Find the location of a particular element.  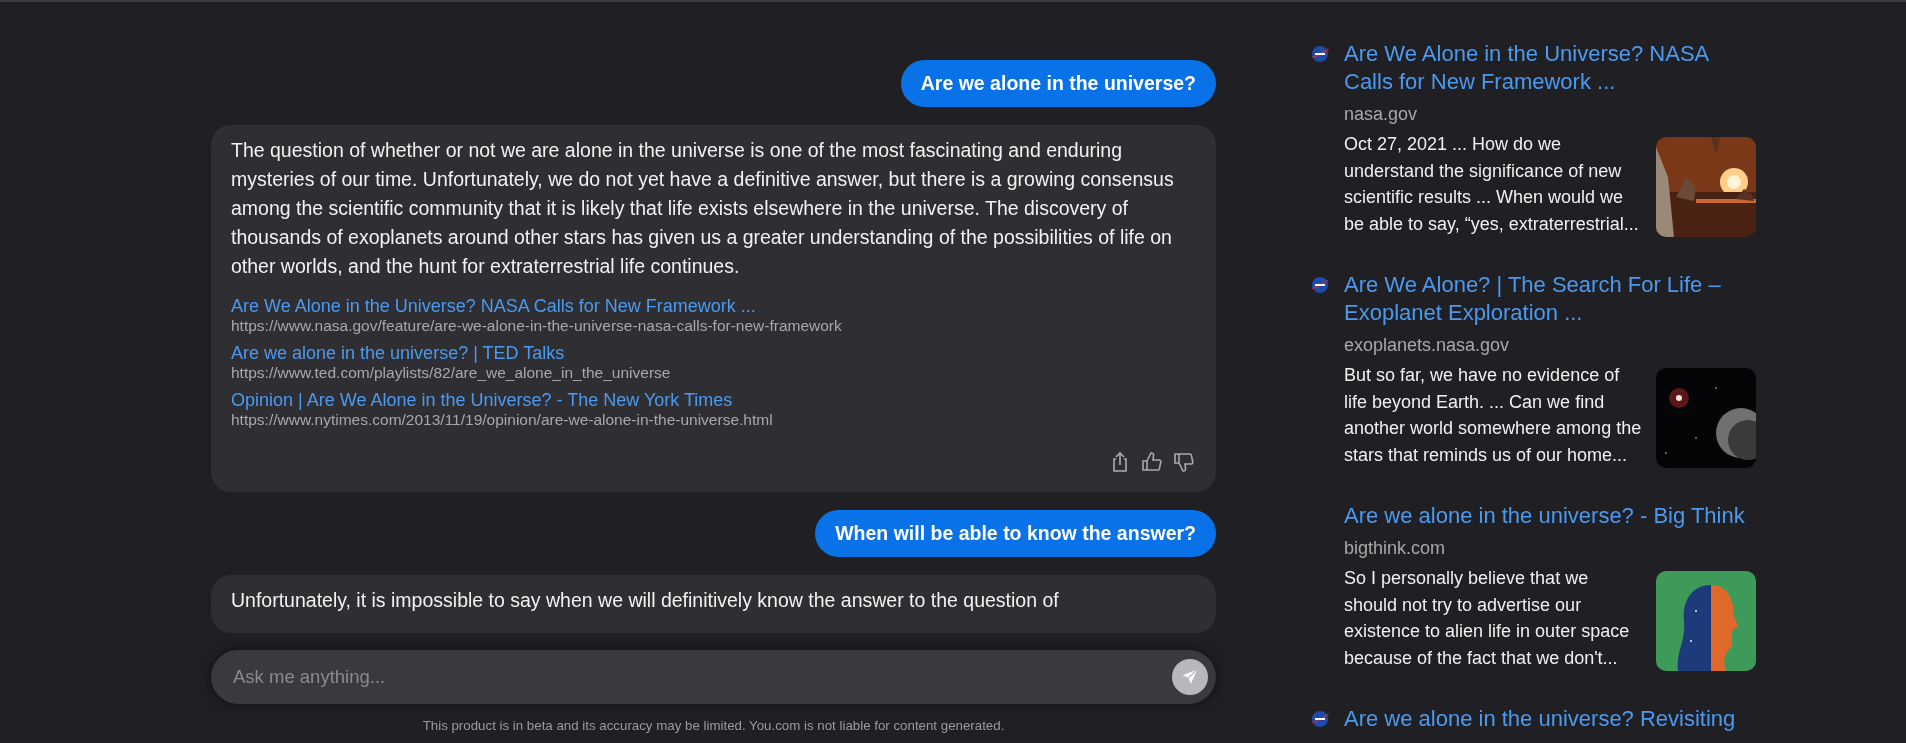

result-title-link: Are we alone in the universe? Revisiting is located at coordinates (1549, 719).